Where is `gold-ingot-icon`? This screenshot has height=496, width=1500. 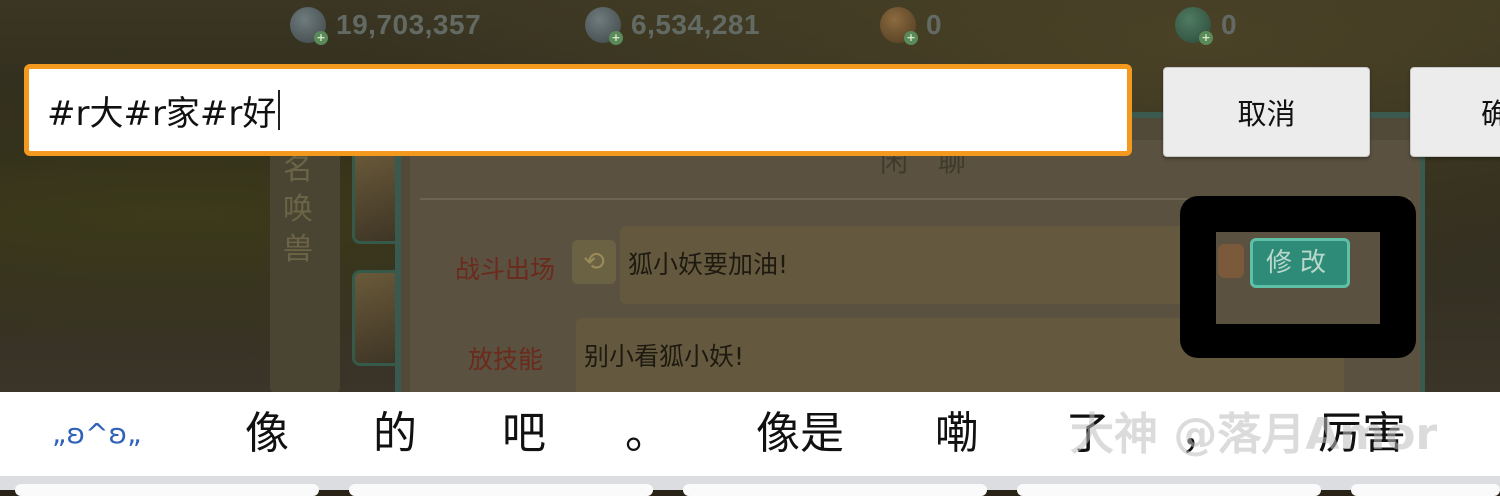
gold-ingot-icon is located at coordinates (604, 26).